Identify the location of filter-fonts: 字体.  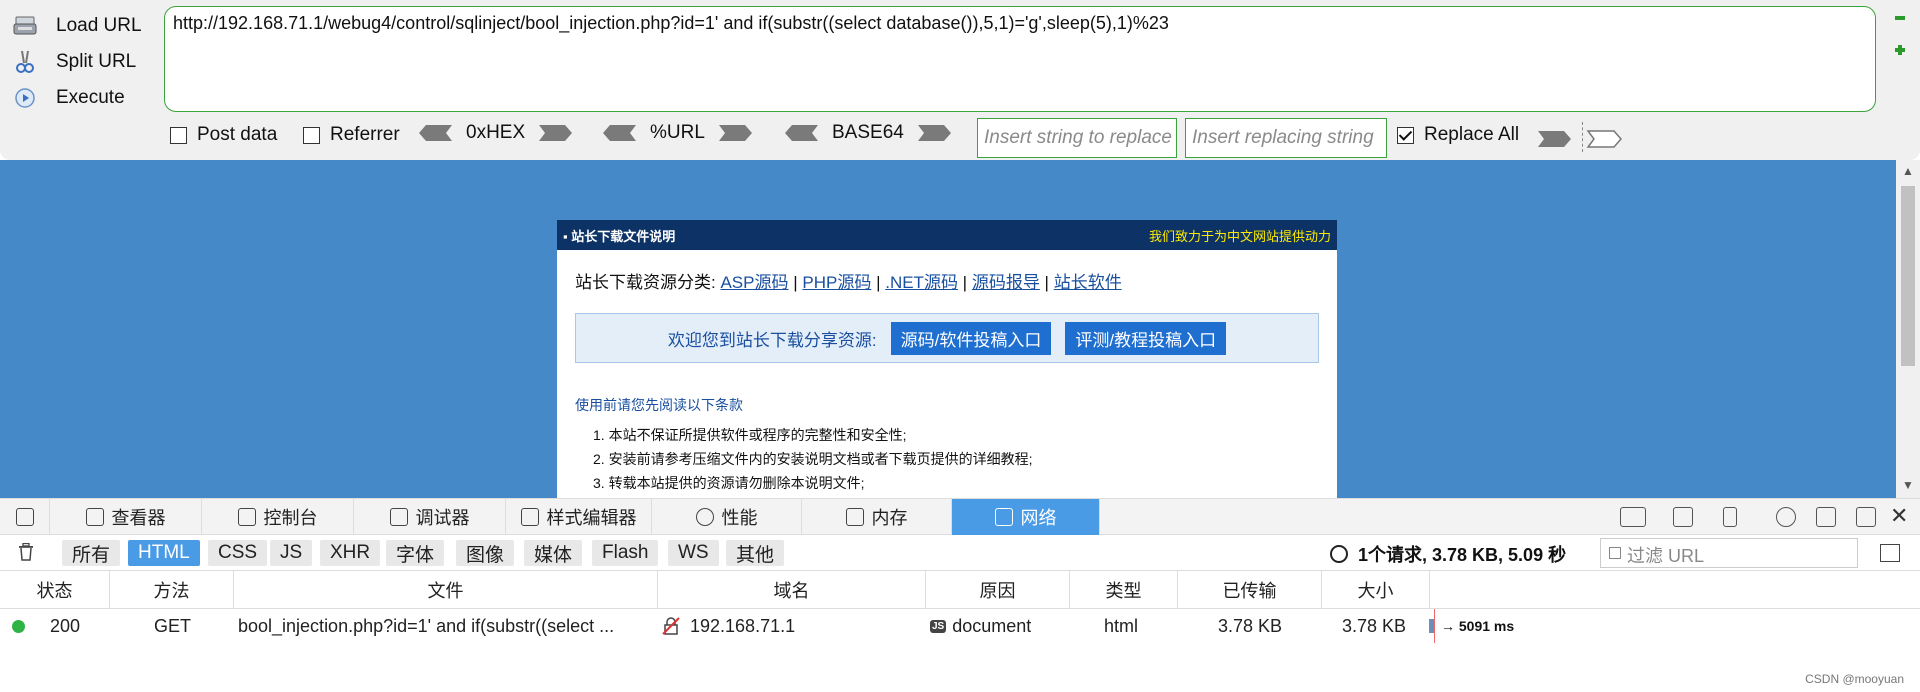
(415, 553).